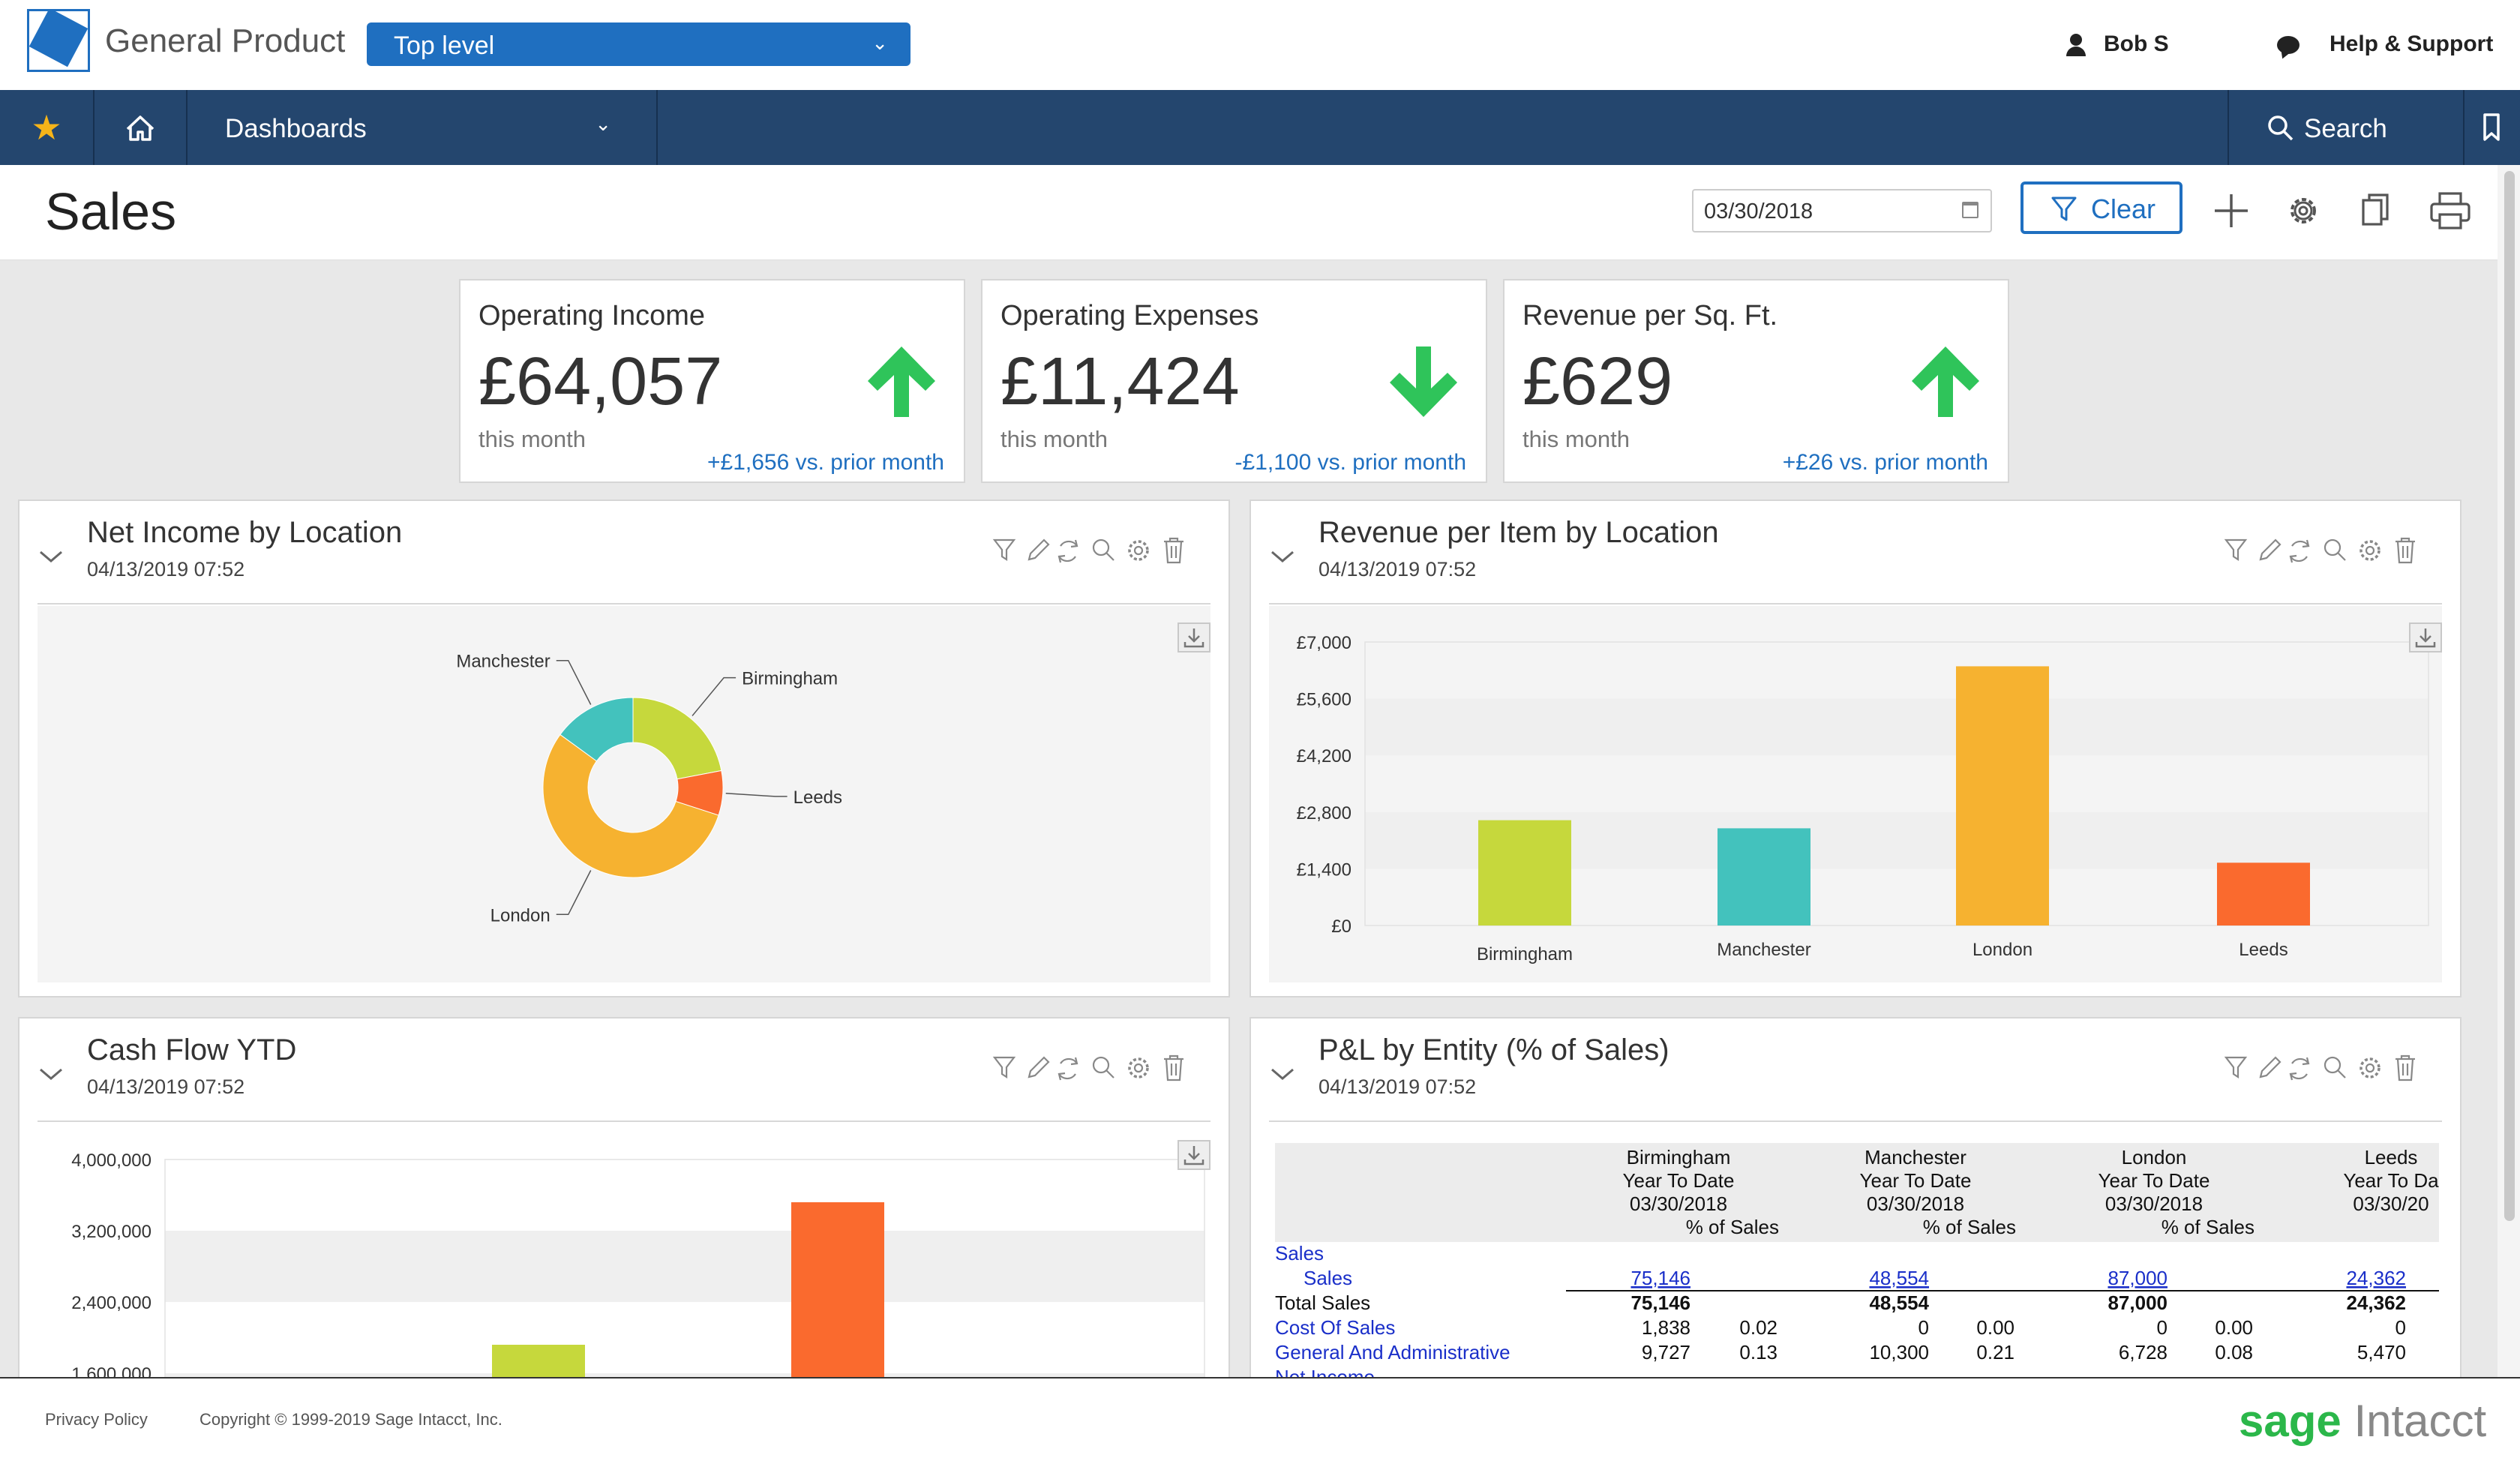 Image resolution: width=2520 pixels, height=1458 pixels. Describe the element at coordinates (1350, 462) in the screenshot. I see `kpi-delta: -£1,100 vs. prior month` at that location.